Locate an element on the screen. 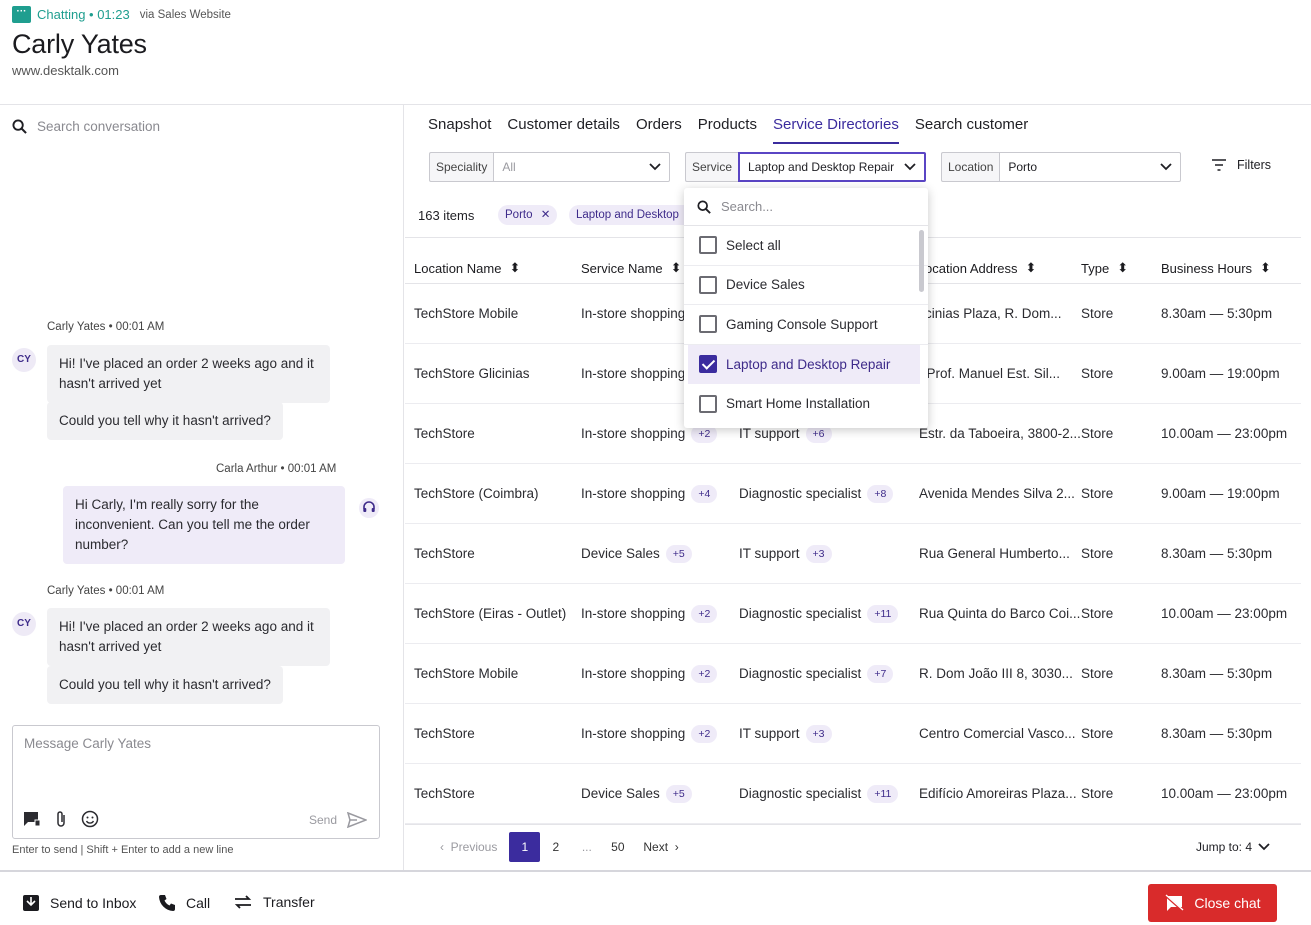 The image size is (1311, 925). speciality-cell: Diagnostic specialist +11 is located at coordinates (828, 614).